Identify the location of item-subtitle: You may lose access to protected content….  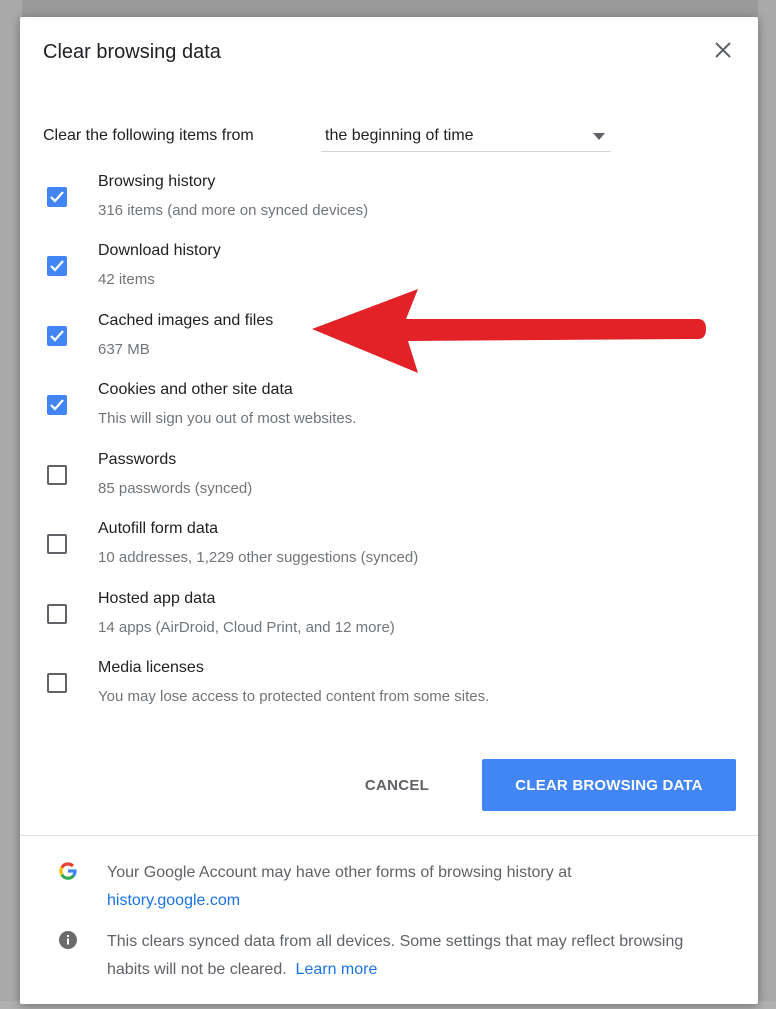
(294, 696).